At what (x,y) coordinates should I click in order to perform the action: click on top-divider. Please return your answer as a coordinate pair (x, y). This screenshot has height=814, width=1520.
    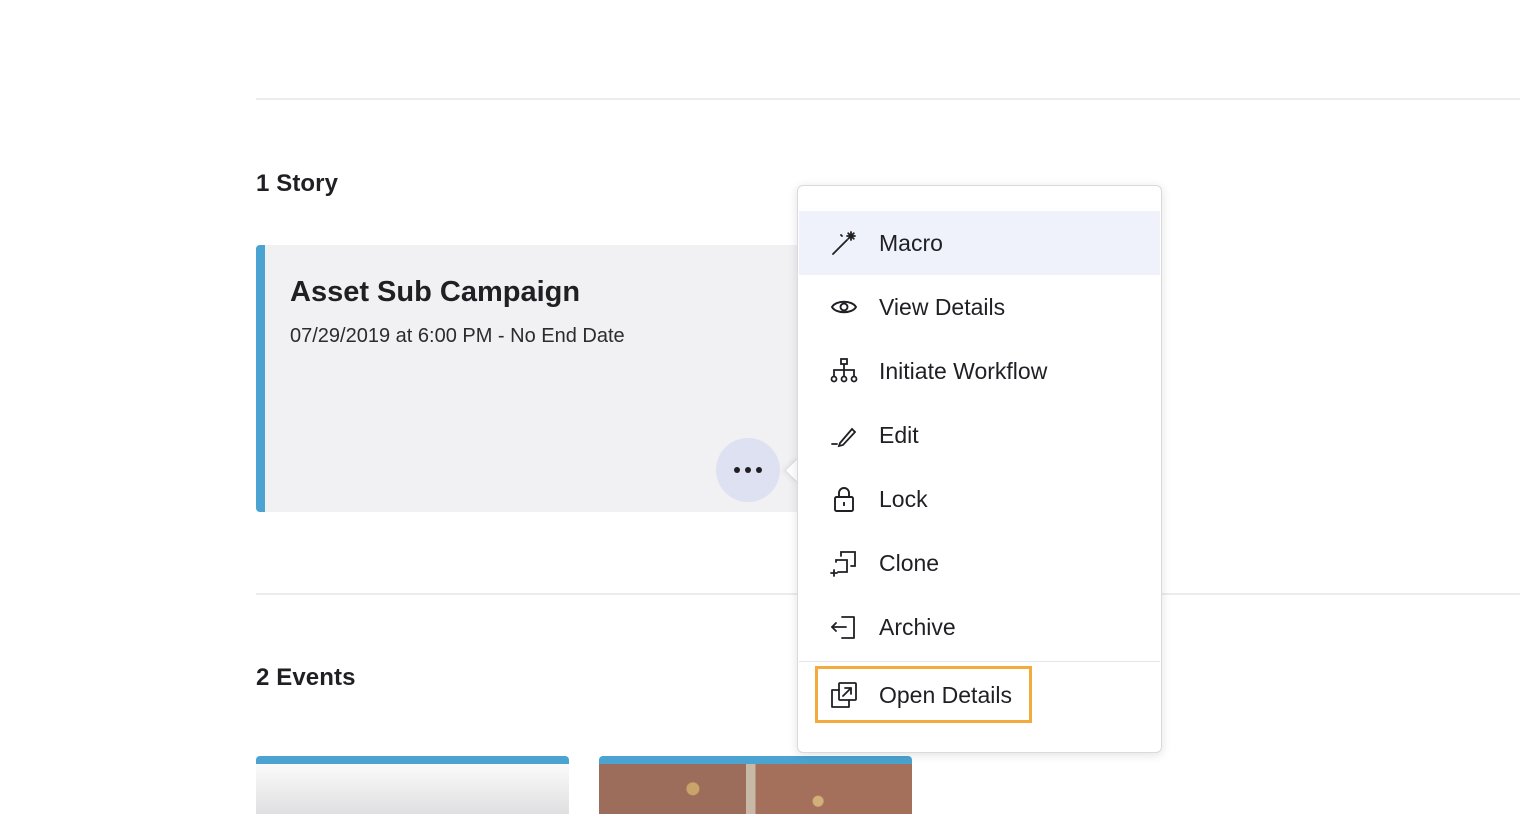
    Looking at the image, I should click on (888, 99).